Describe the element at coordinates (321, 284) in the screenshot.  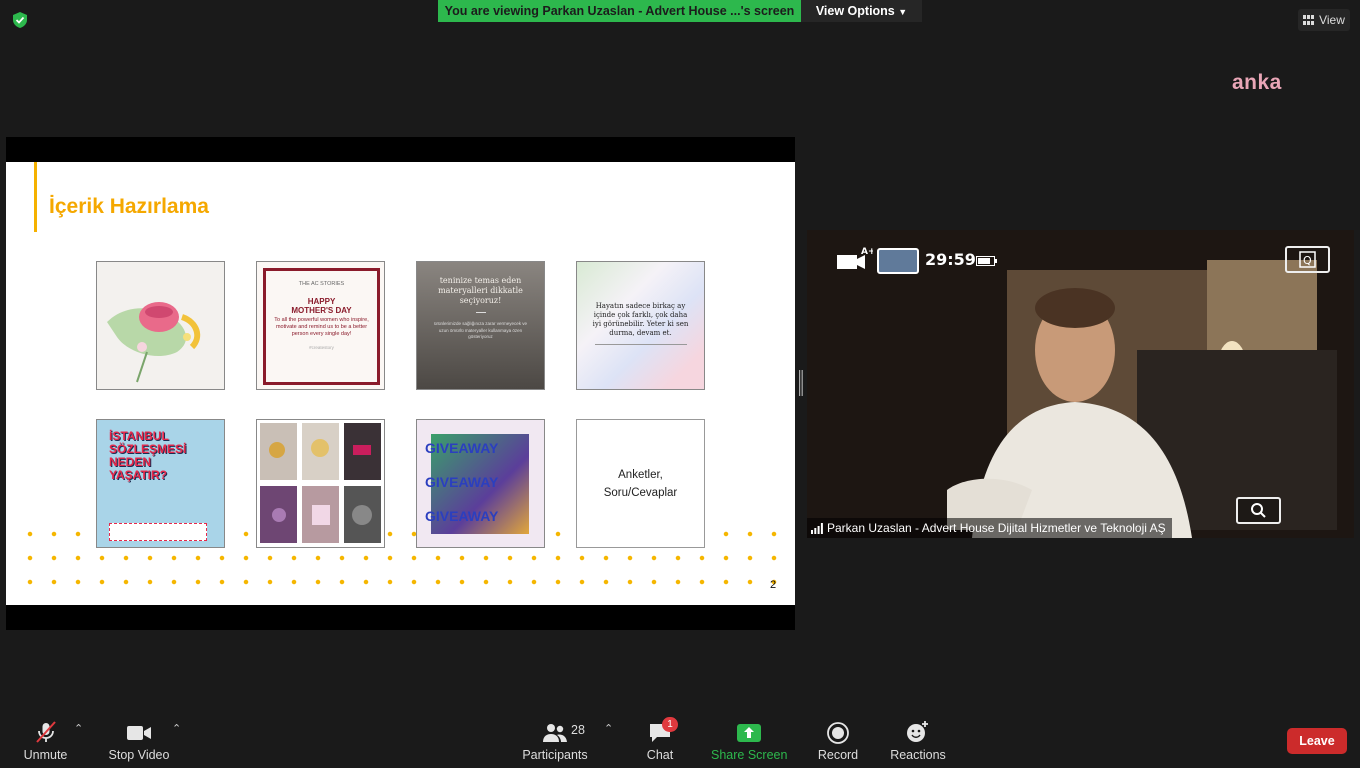
I see `brand-label: THE AC STORIES` at that location.